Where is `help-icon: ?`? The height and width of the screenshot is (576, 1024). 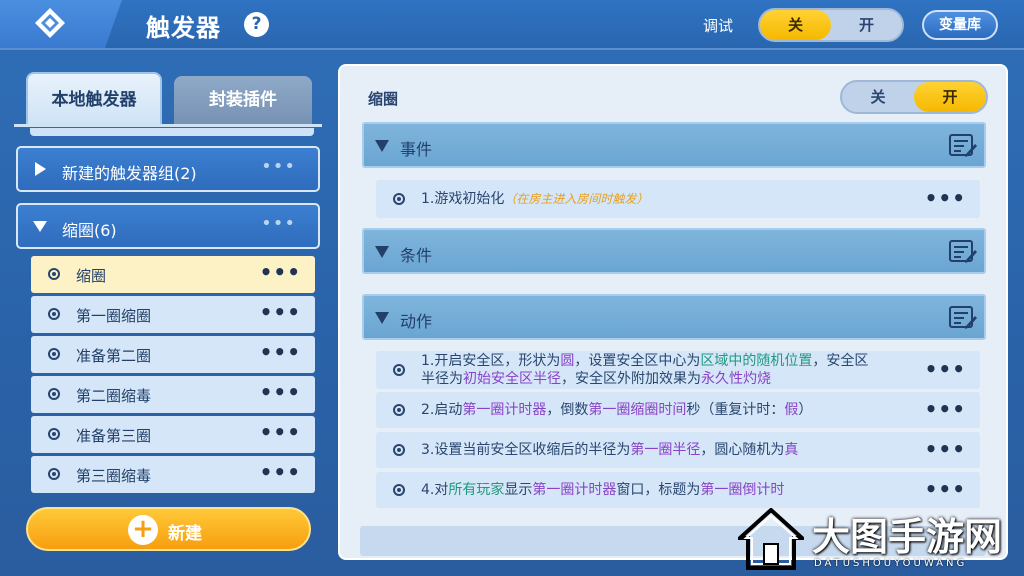 help-icon: ? is located at coordinates (256, 24).